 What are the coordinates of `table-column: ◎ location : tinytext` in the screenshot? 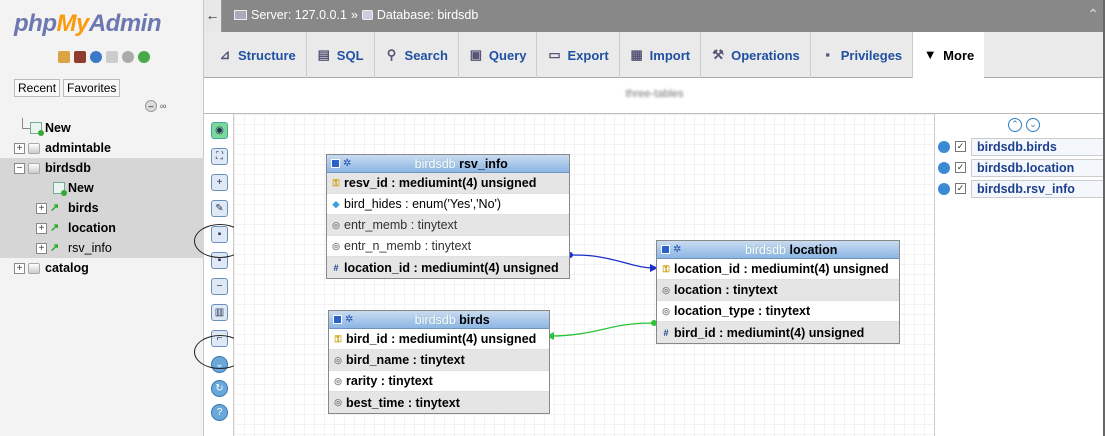 It's located at (778, 290).